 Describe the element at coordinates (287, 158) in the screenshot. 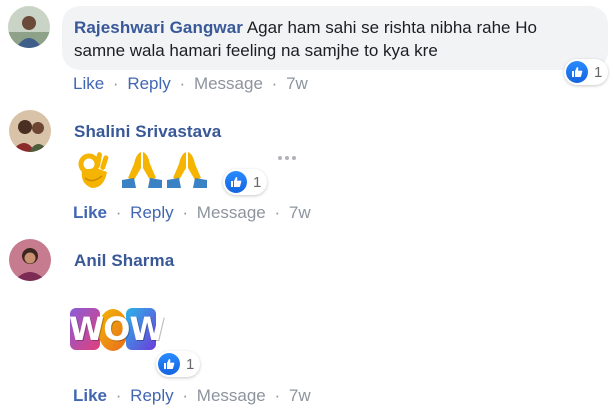

I see `more-options-icon` at that location.